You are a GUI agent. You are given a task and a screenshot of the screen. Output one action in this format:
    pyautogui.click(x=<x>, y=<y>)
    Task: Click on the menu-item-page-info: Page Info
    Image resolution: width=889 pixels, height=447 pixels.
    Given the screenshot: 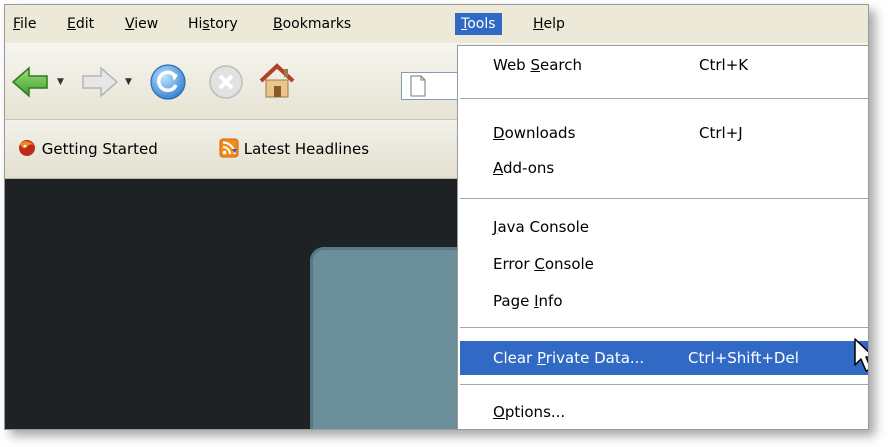 What is the action you would take?
    pyautogui.click(x=664, y=301)
    